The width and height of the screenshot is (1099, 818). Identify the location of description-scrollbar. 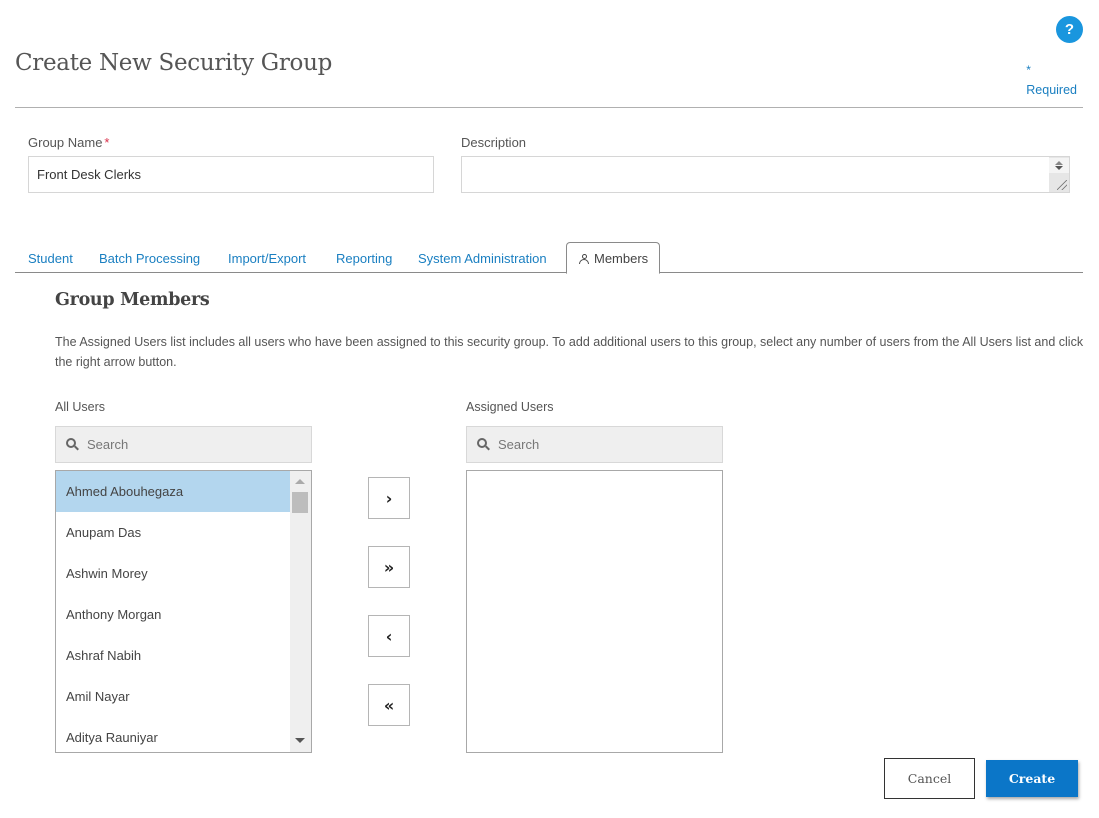
(1059, 174).